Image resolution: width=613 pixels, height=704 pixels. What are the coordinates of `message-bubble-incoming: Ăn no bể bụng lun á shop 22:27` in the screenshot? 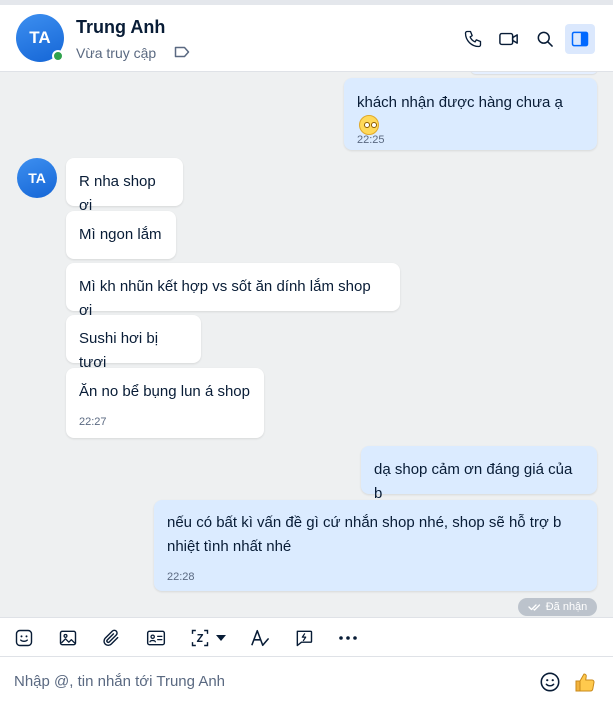 It's located at (165, 403).